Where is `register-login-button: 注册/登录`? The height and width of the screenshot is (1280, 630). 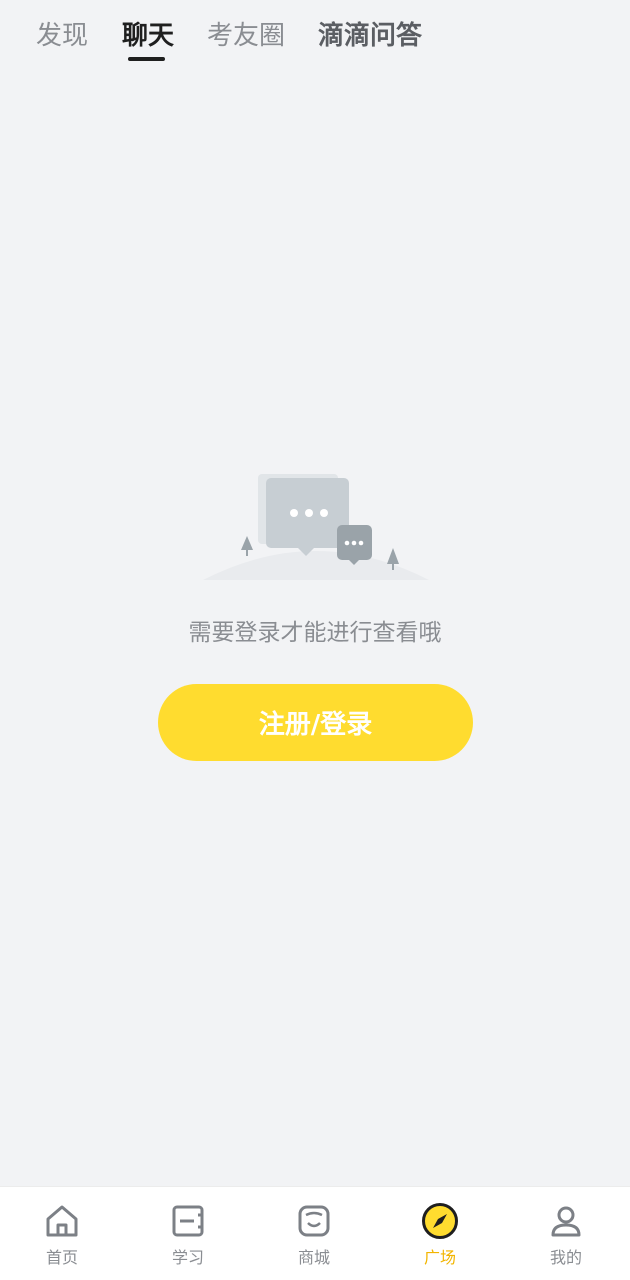
register-login-button: 注册/登录 is located at coordinates (315, 722).